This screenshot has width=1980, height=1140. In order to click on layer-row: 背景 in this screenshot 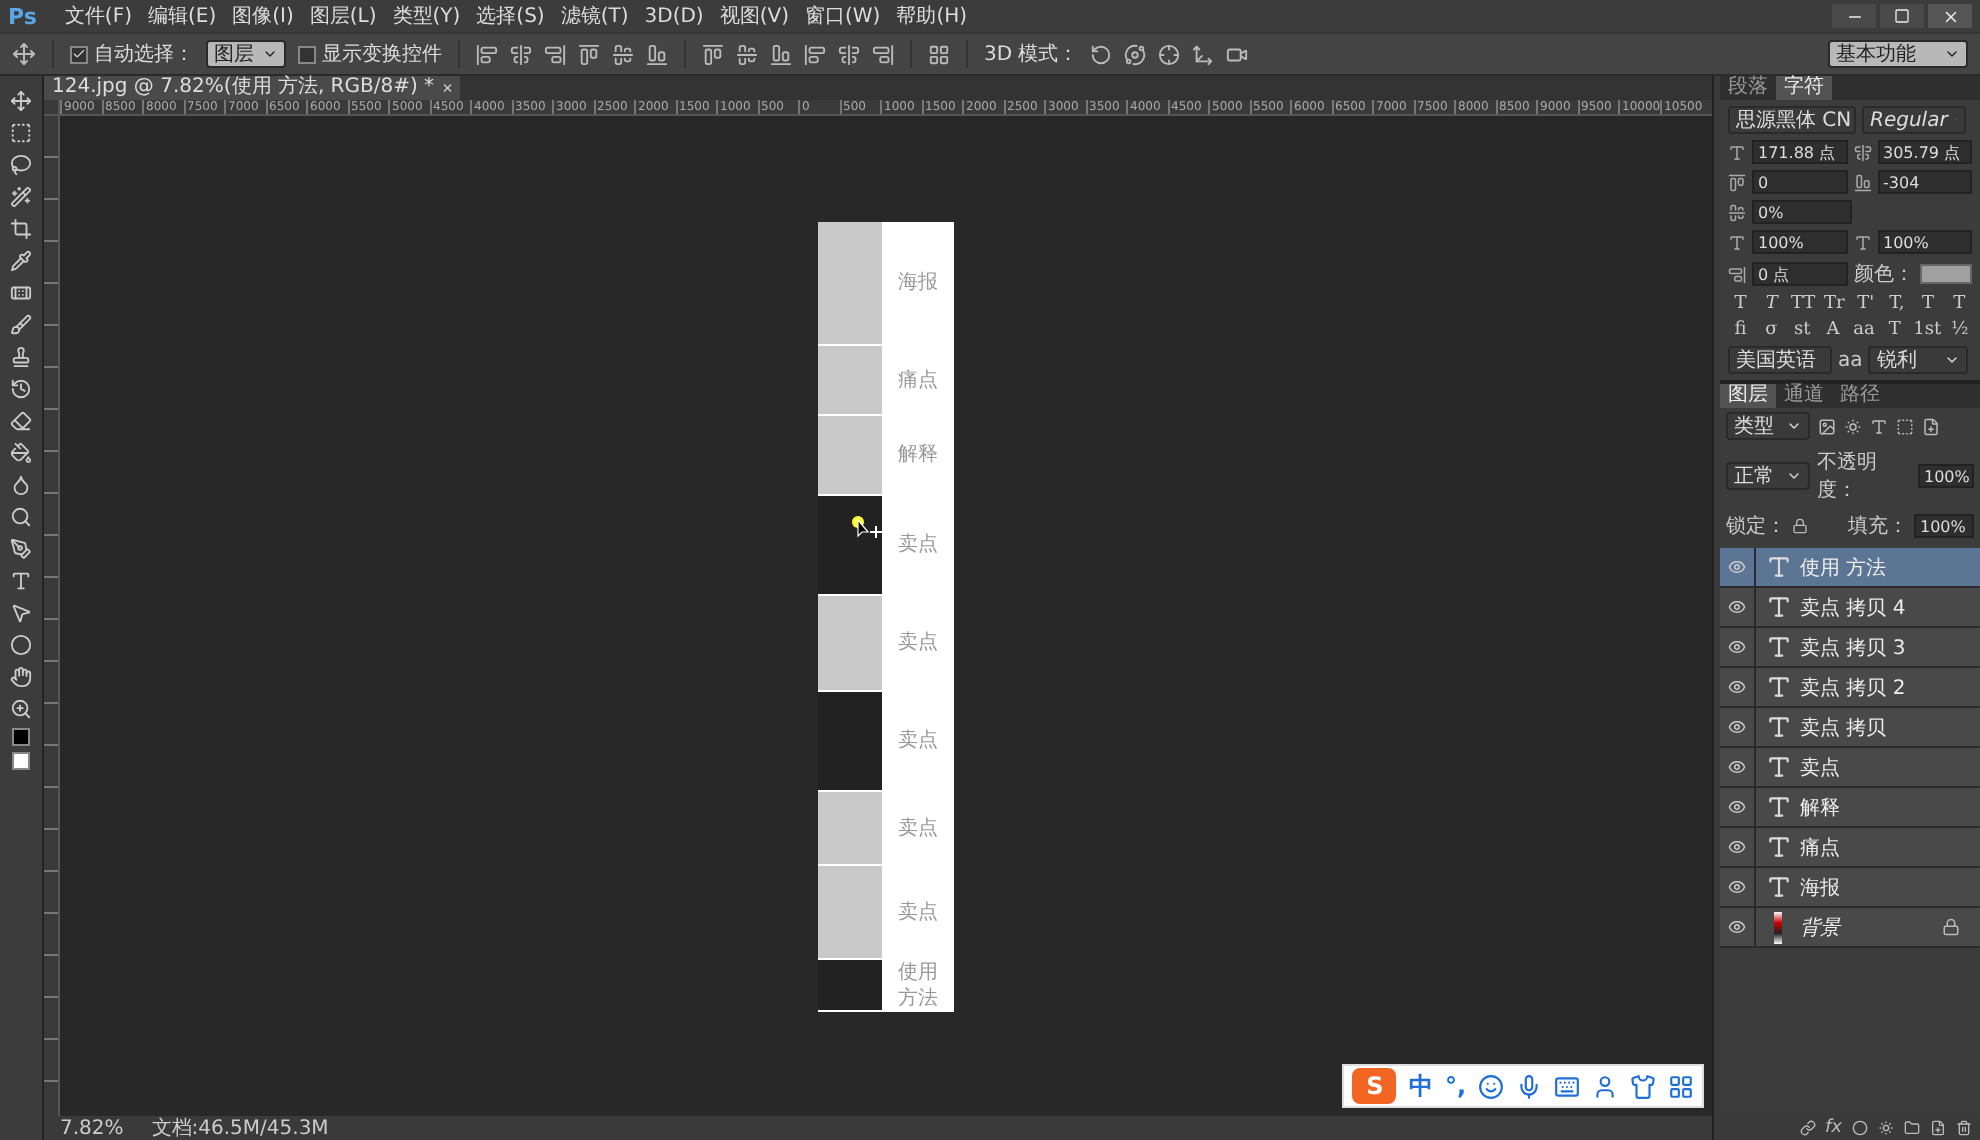, I will do `click(1850, 928)`.